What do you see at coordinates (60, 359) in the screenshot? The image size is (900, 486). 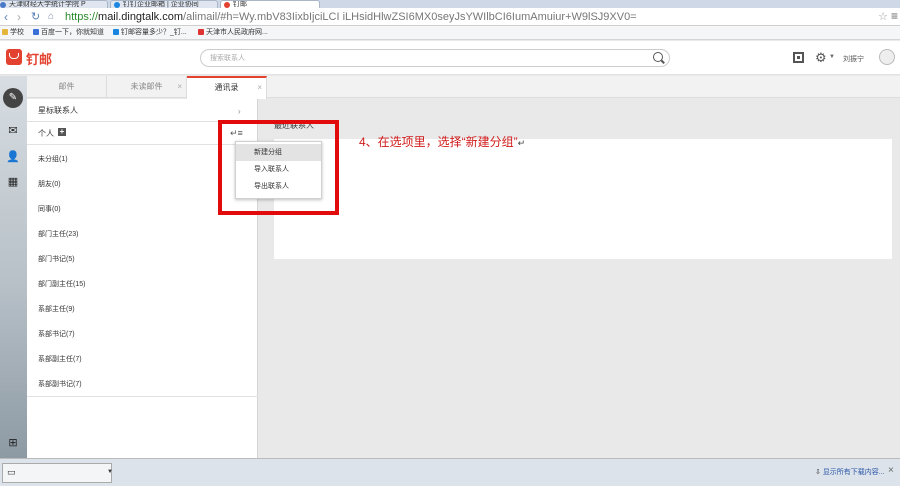 I see `group-item: 系部副主任(7)` at bounding box center [60, 359].